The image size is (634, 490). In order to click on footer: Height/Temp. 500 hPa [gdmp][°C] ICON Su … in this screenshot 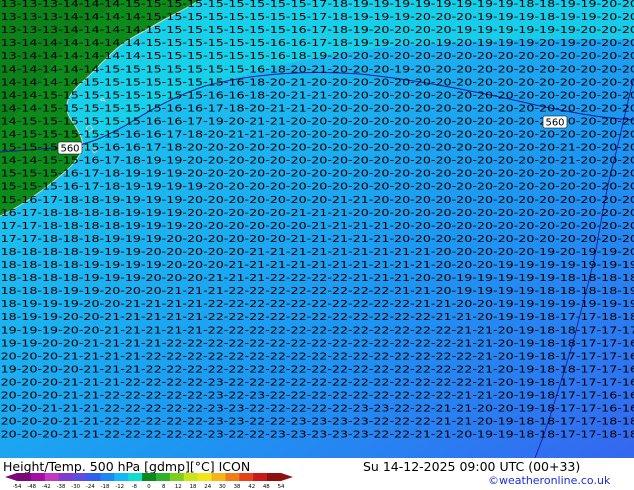, I will do `click(317, 474)`.